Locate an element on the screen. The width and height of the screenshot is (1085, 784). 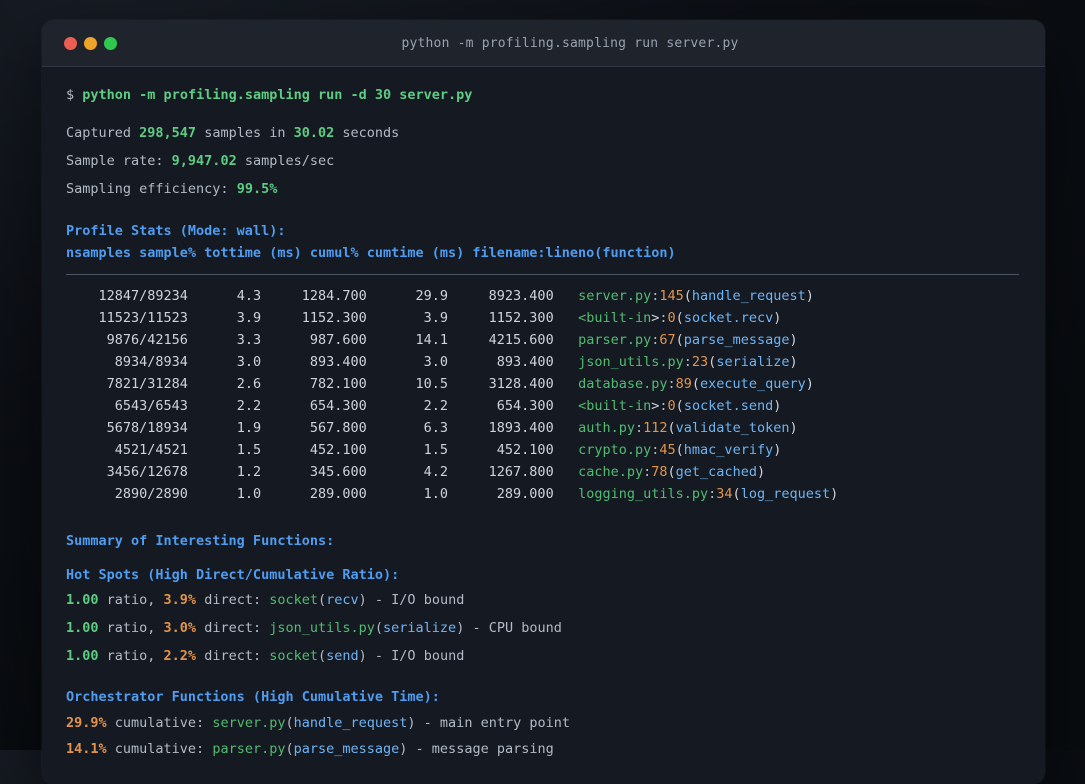
table-divider is located at coordinates (542, 274).